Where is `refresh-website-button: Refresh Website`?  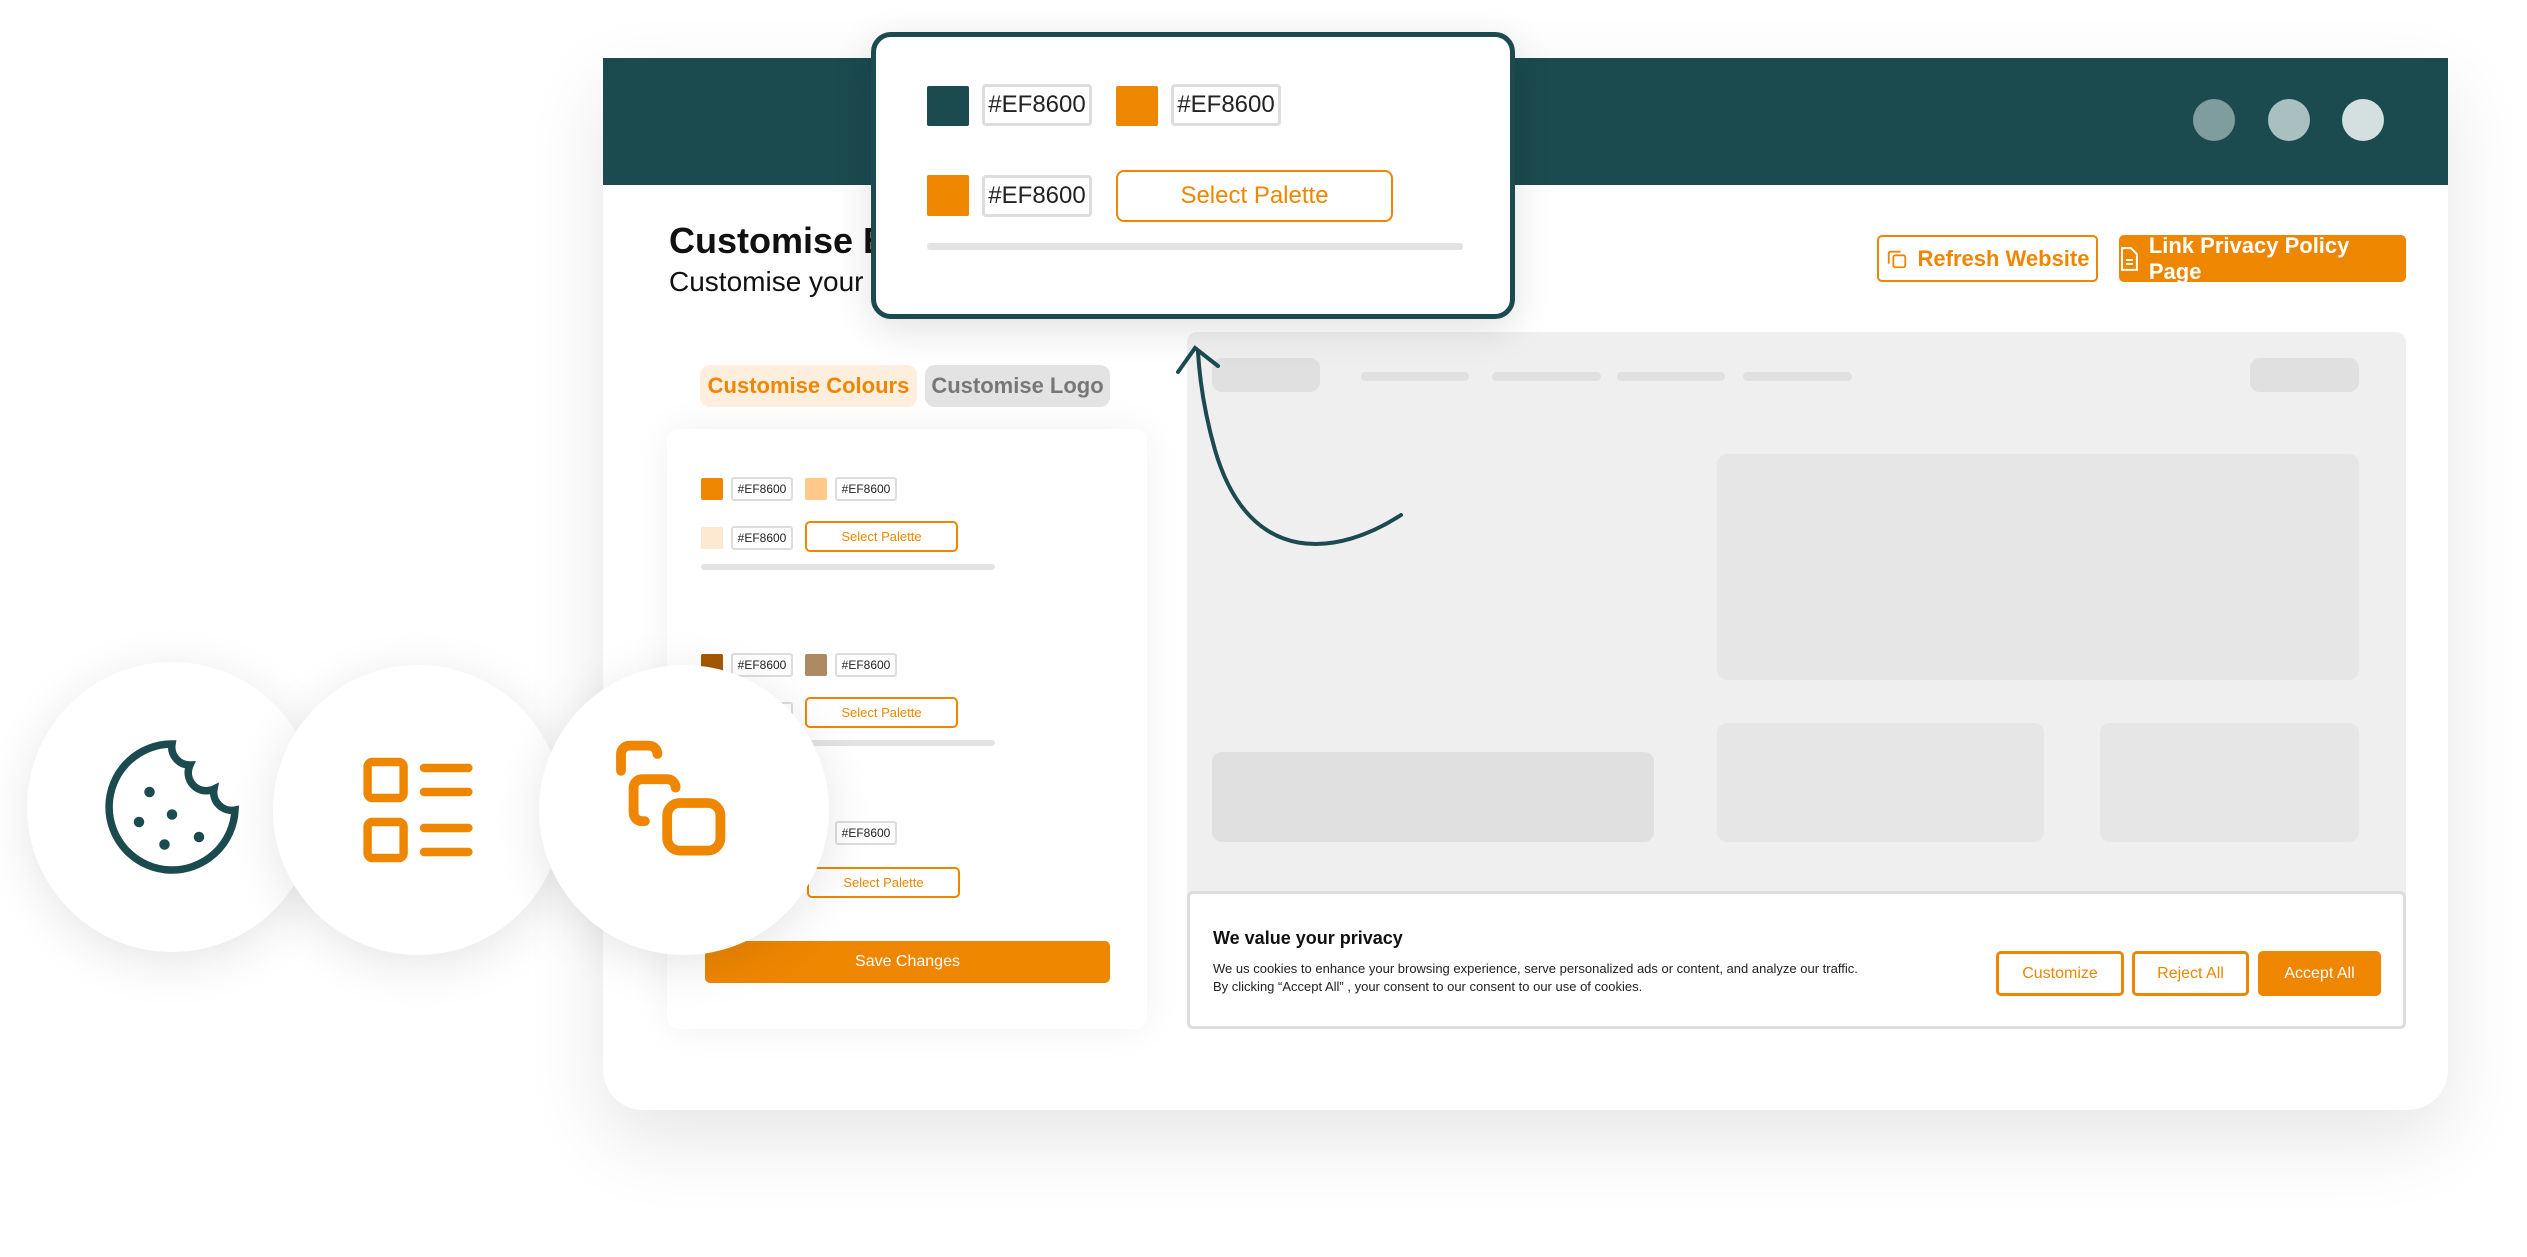 refresh-website-button: Refresh Website is located at coordinates (1987, 258).